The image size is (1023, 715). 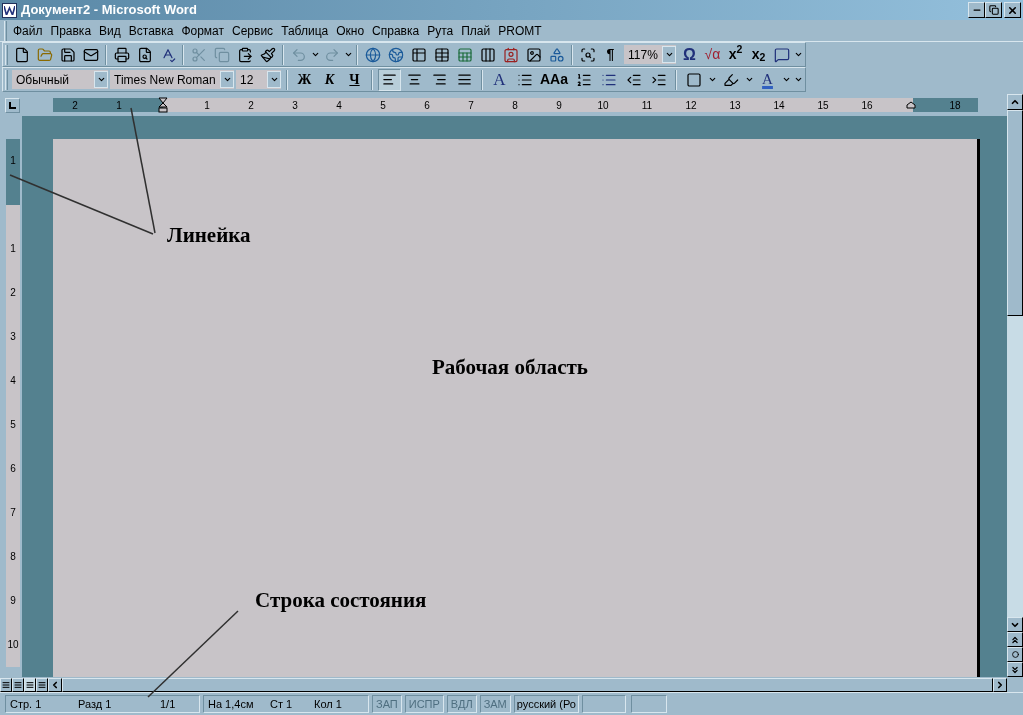 What do you see at coordinates (168, 704) in the screenshot?
I see `page-count: 1/1` at bounding box center [168, 704].